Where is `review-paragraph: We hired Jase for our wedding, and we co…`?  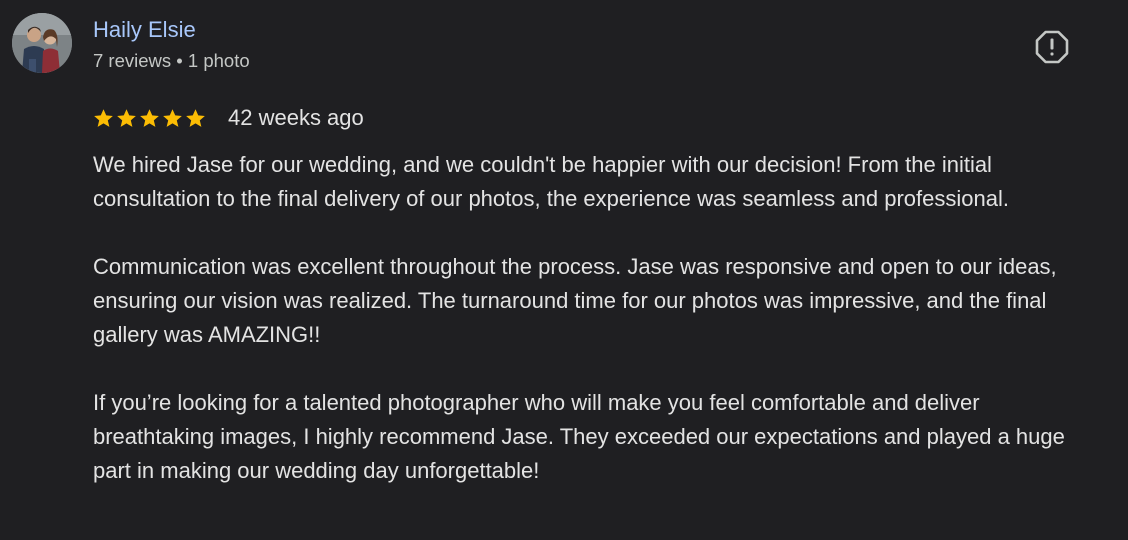
review-paragraph: We hired Jase for our wedding, and we co… is located at coordinates (551, 181).